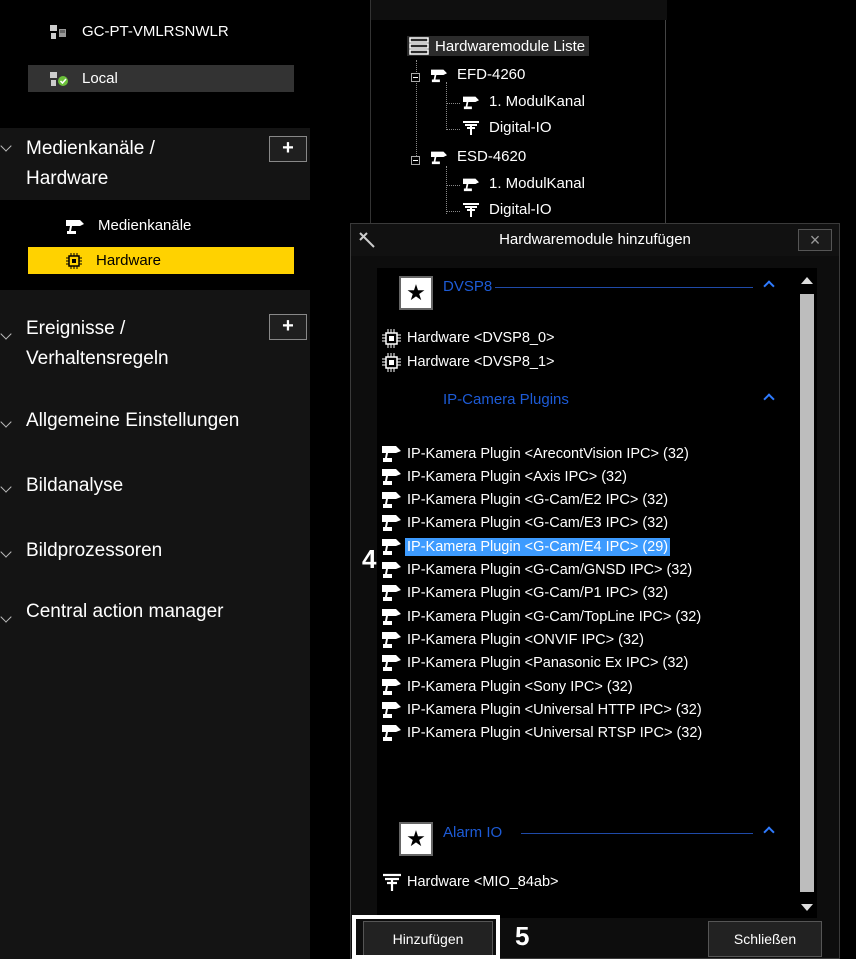 This screenshot has width=856, height=959. I want to click on ip-plugin-item: IP-Kamera Plugin <Panasonic Ex IPC> (32), so click(534, 663).